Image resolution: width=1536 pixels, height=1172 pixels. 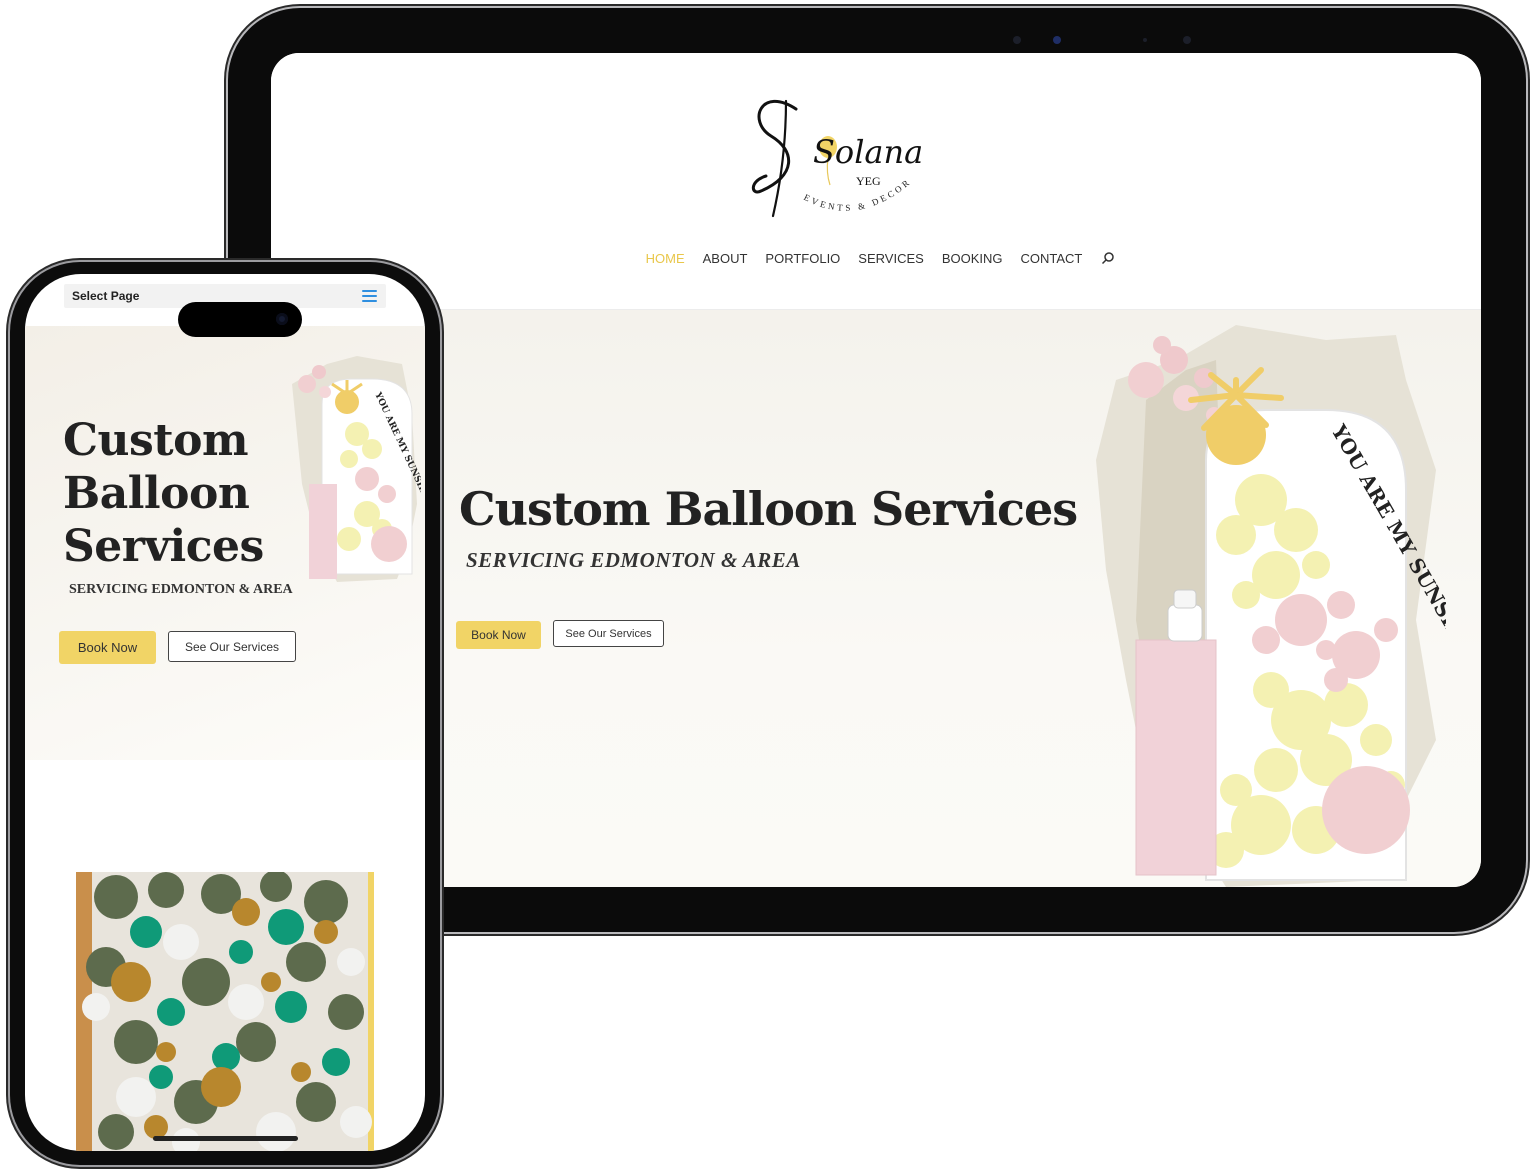 What do you see at coordinates (768, 509) in the screenshot?
I see `hero-title: Custom Balloon Services` at bounding box center [768, 509].